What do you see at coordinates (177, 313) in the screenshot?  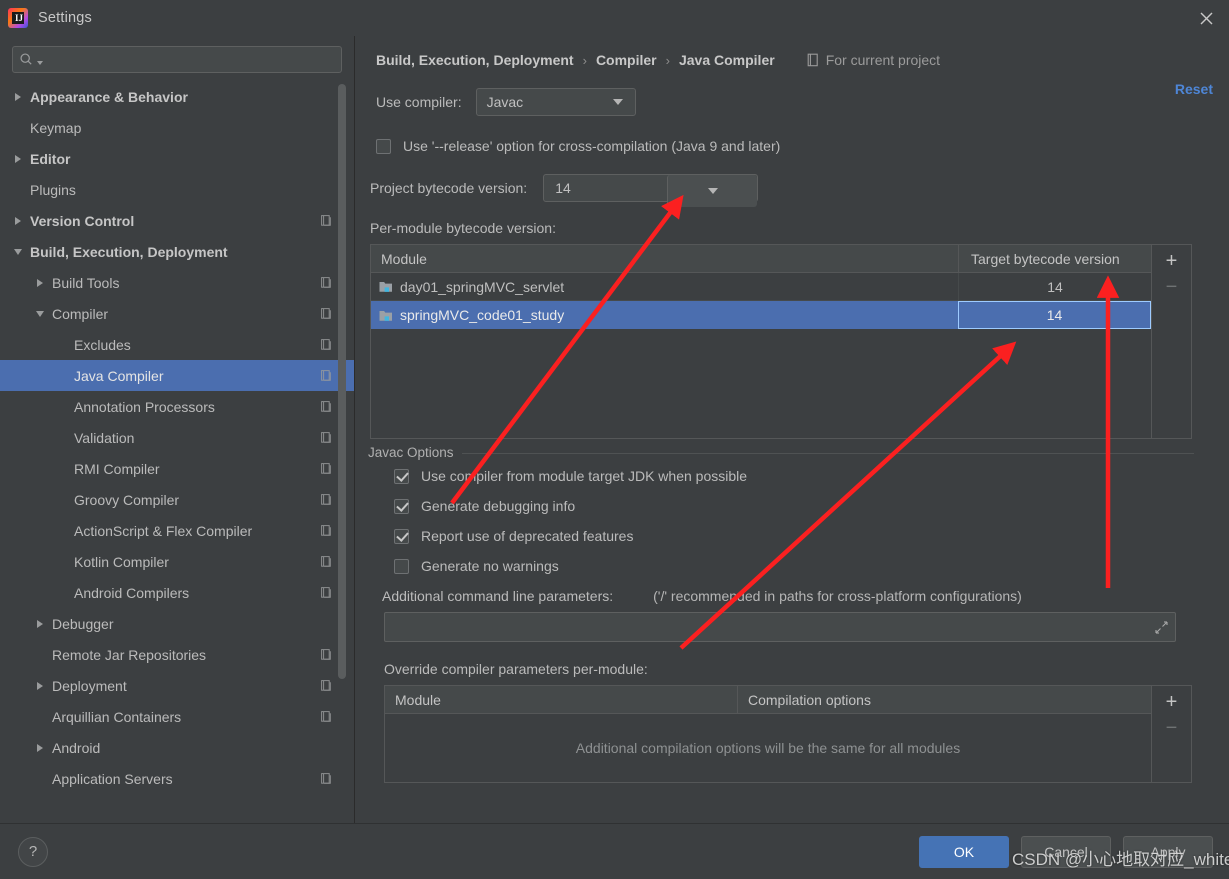 I see `sidebar-item-compiler: Compiler` at bounding box center [177, 313].